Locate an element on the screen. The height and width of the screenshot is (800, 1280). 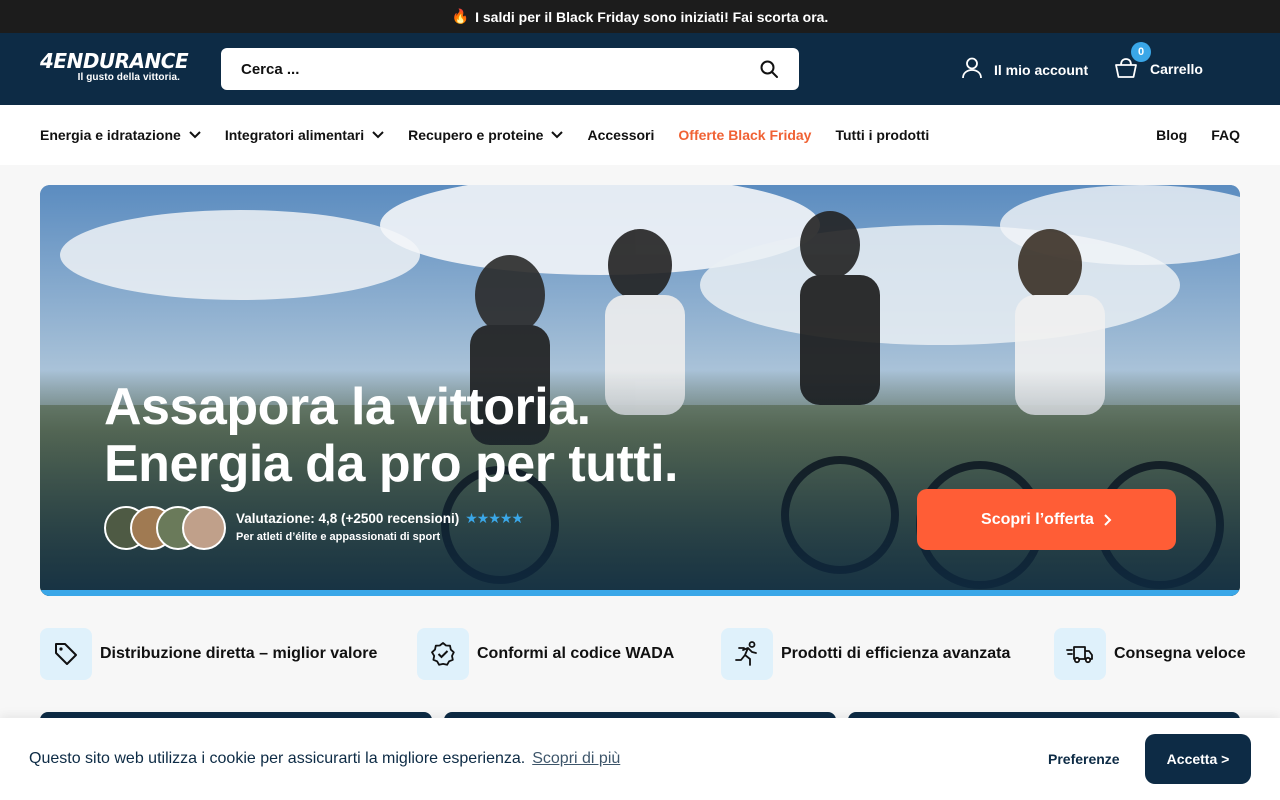
account-link: Il mio account is located at coordinates (1025, 69).